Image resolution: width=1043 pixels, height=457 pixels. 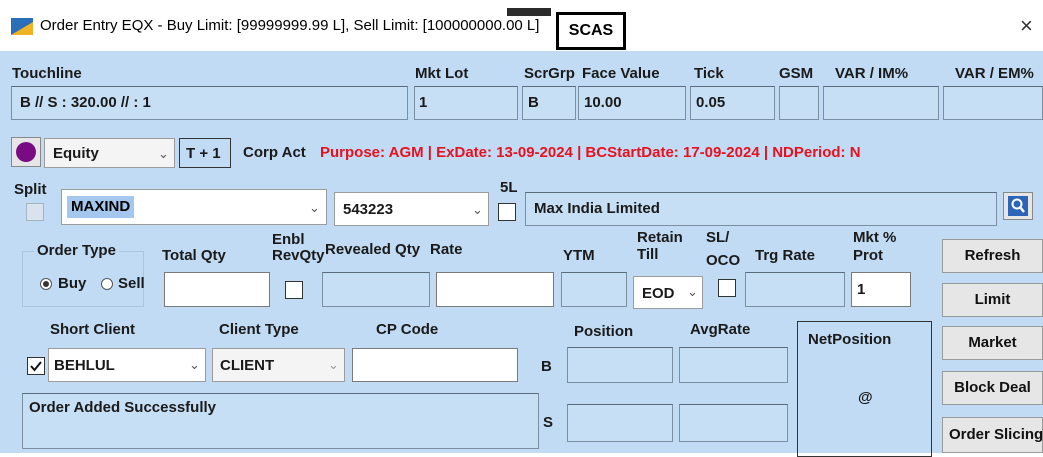 What do you see at coordinates (648, 254) in the screenshot?
I see `till-label: Till` at bounding box center [648, 254].